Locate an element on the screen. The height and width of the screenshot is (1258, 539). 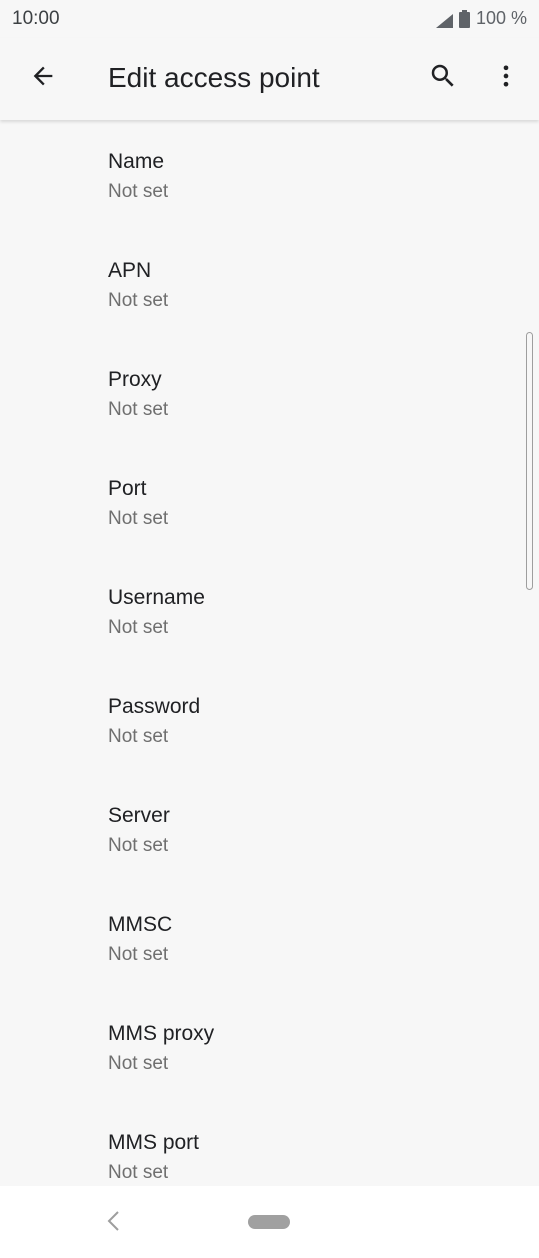
setting-item-server: Server Not set is located at coordinates (269, 828).